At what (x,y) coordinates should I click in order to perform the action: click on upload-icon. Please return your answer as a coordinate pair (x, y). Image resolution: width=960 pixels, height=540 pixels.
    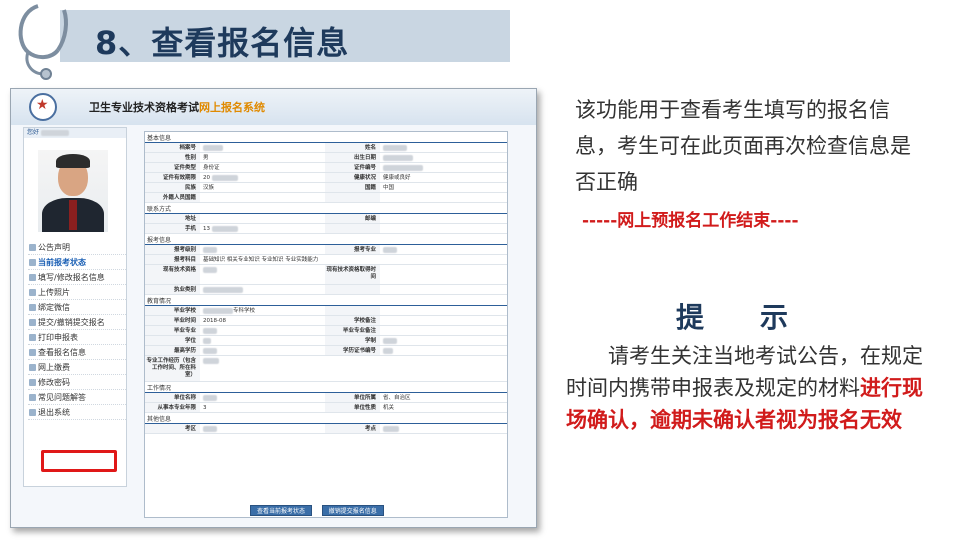
    Looking at the image, I should click on (32, 292).